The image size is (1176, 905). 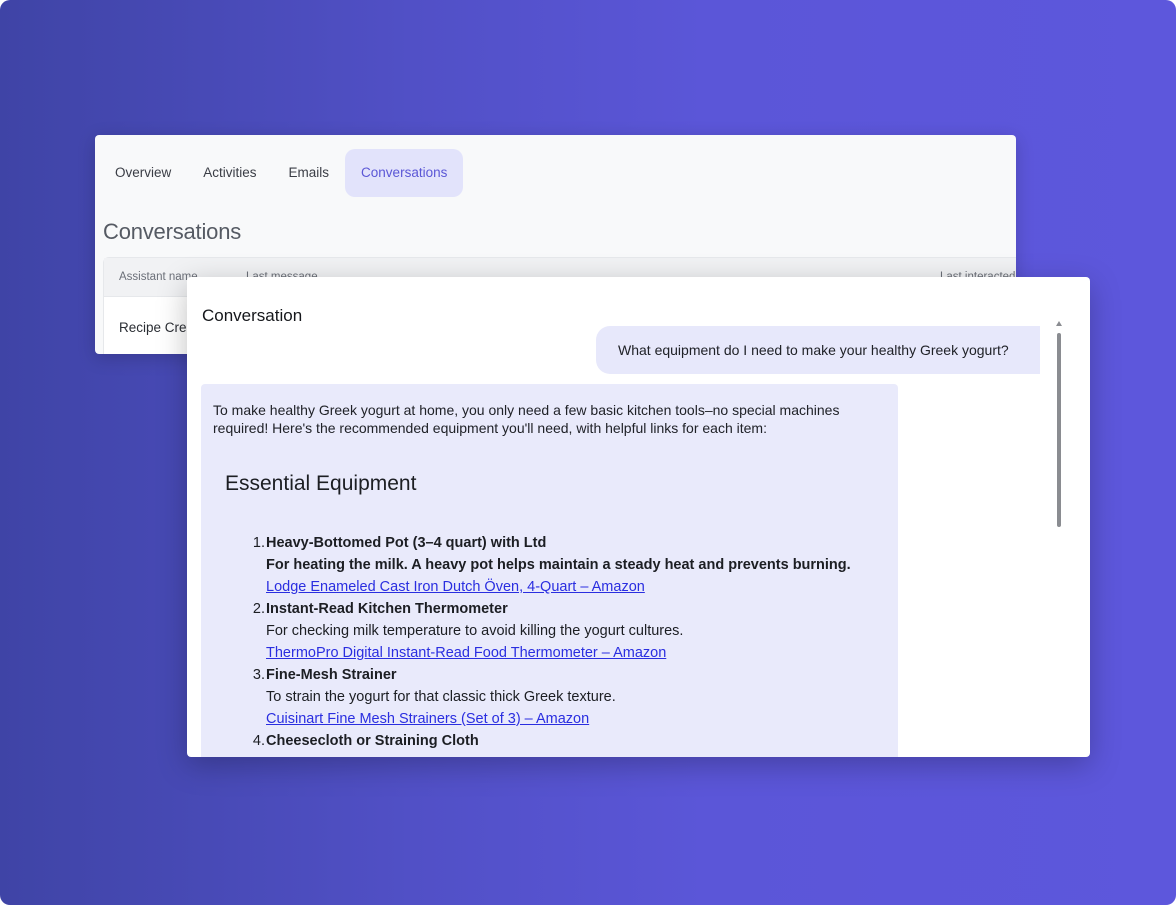 What do you see at coordinates (406, 543) in the screenshot?
I see `item-name: Heavy-Bottomed Pot (3–4 quart) with Ltd` at bounding box center [406, 543].